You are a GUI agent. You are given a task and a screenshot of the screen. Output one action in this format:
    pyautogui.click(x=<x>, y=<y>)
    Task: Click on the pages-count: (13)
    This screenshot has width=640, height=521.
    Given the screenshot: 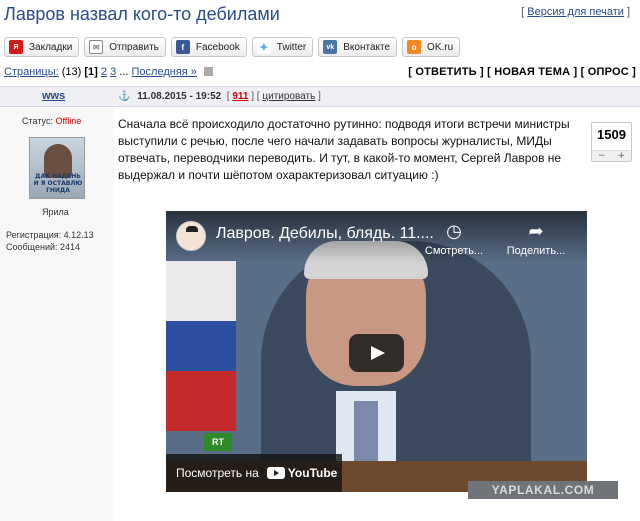 What is the action you would take?
    pyautogui.click(x=71, y=72)
    